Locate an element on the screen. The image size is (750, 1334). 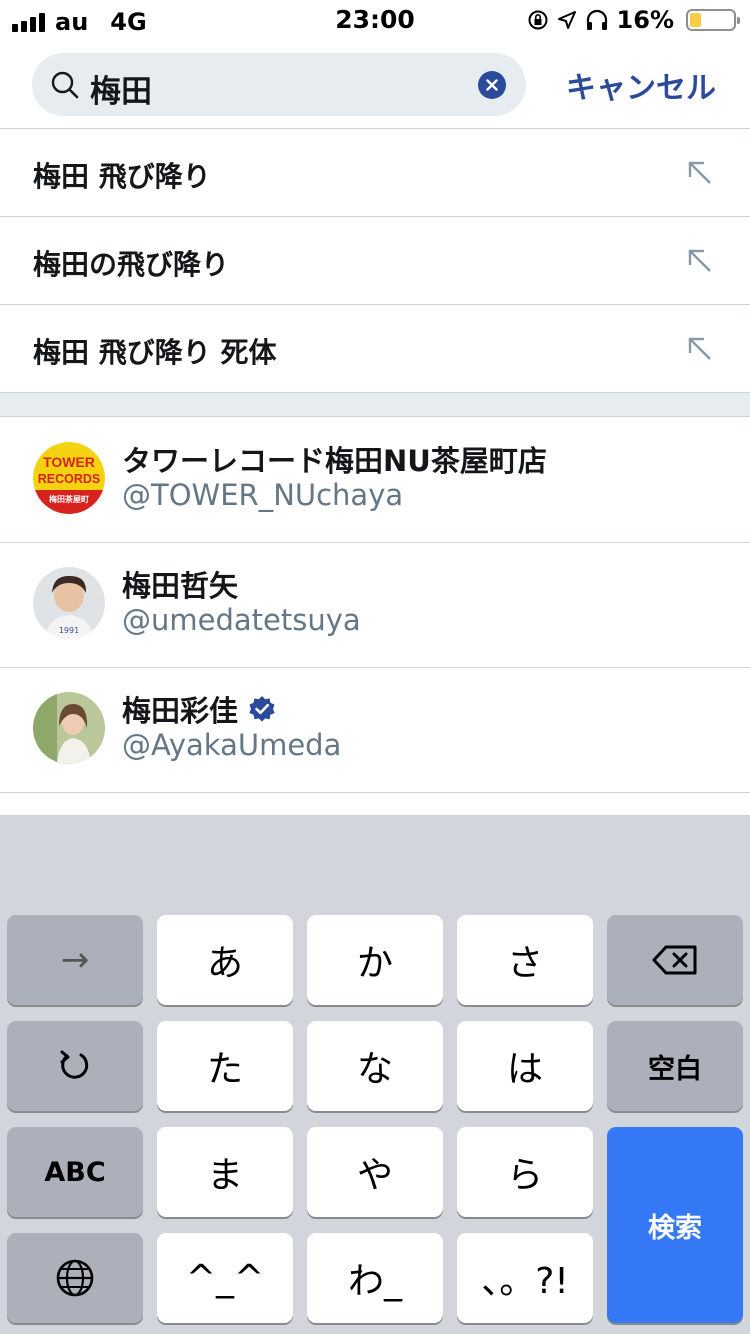
key-ya: や is located at coordinates (375, 1172).